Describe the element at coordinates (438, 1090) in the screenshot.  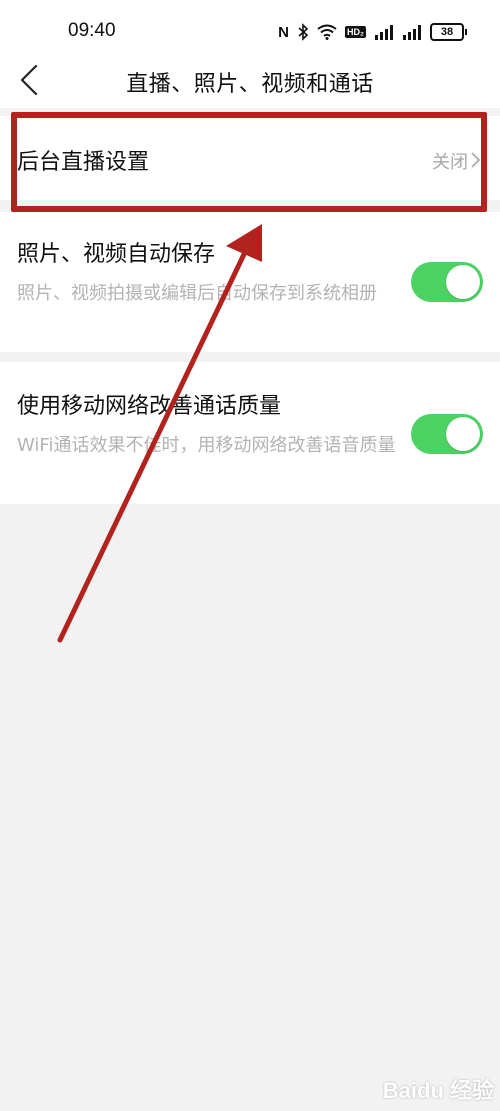
I see `baidu-watermark: Baidu 经验` at that location.